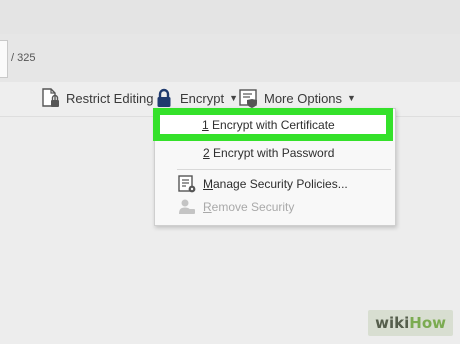 This screenshot has width=460, height=344. I want to click on security-policies-icon, so click(187, 185).